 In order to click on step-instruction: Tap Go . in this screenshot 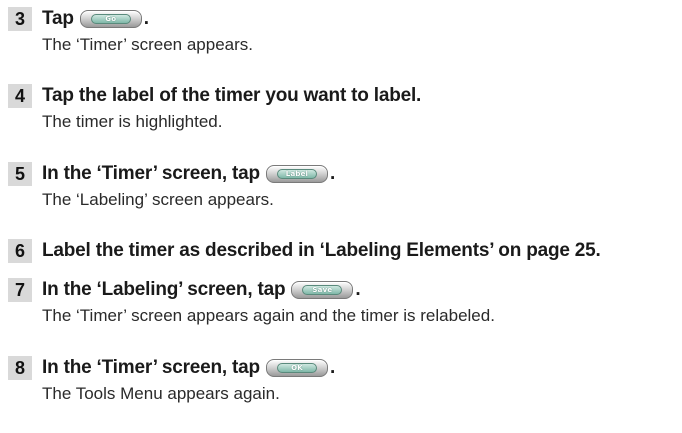, I will do `click(95, 19)`.